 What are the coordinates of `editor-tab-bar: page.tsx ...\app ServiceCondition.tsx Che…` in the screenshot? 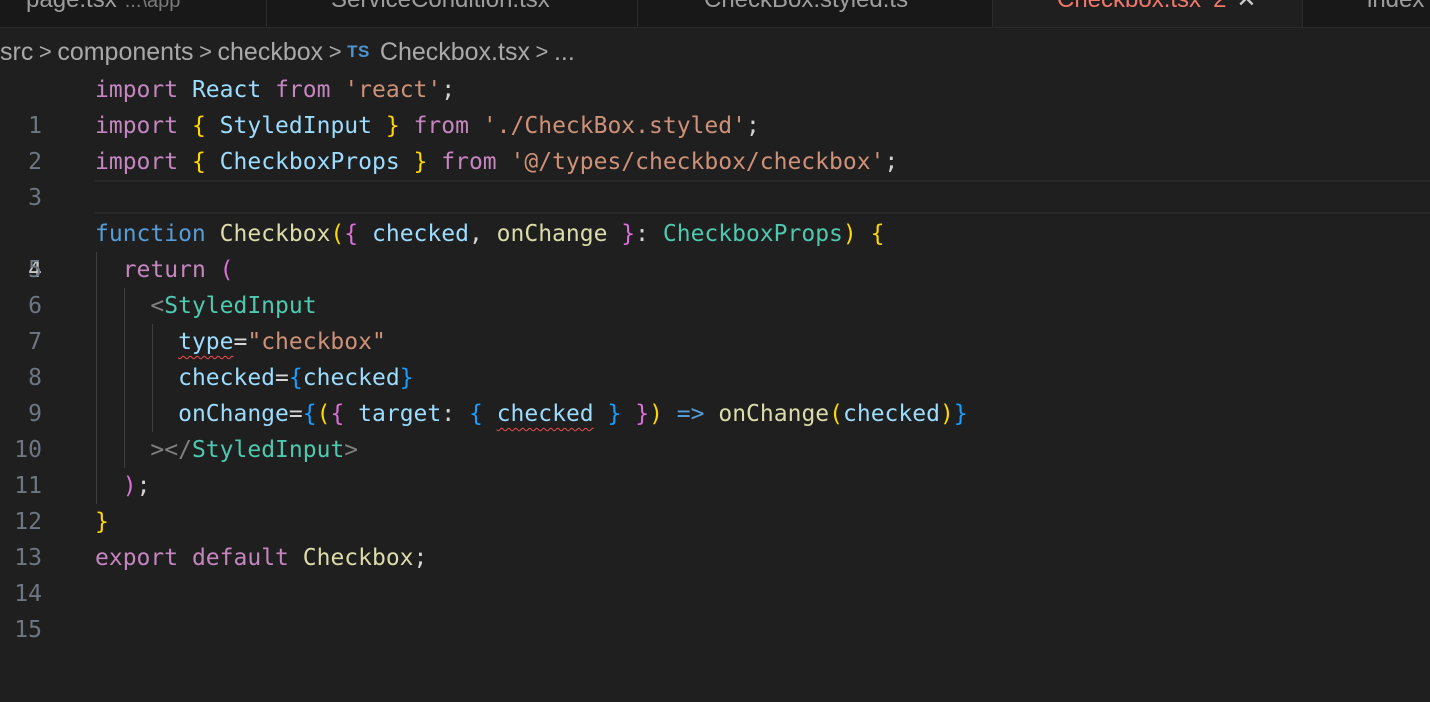 It's located at (715, 14).